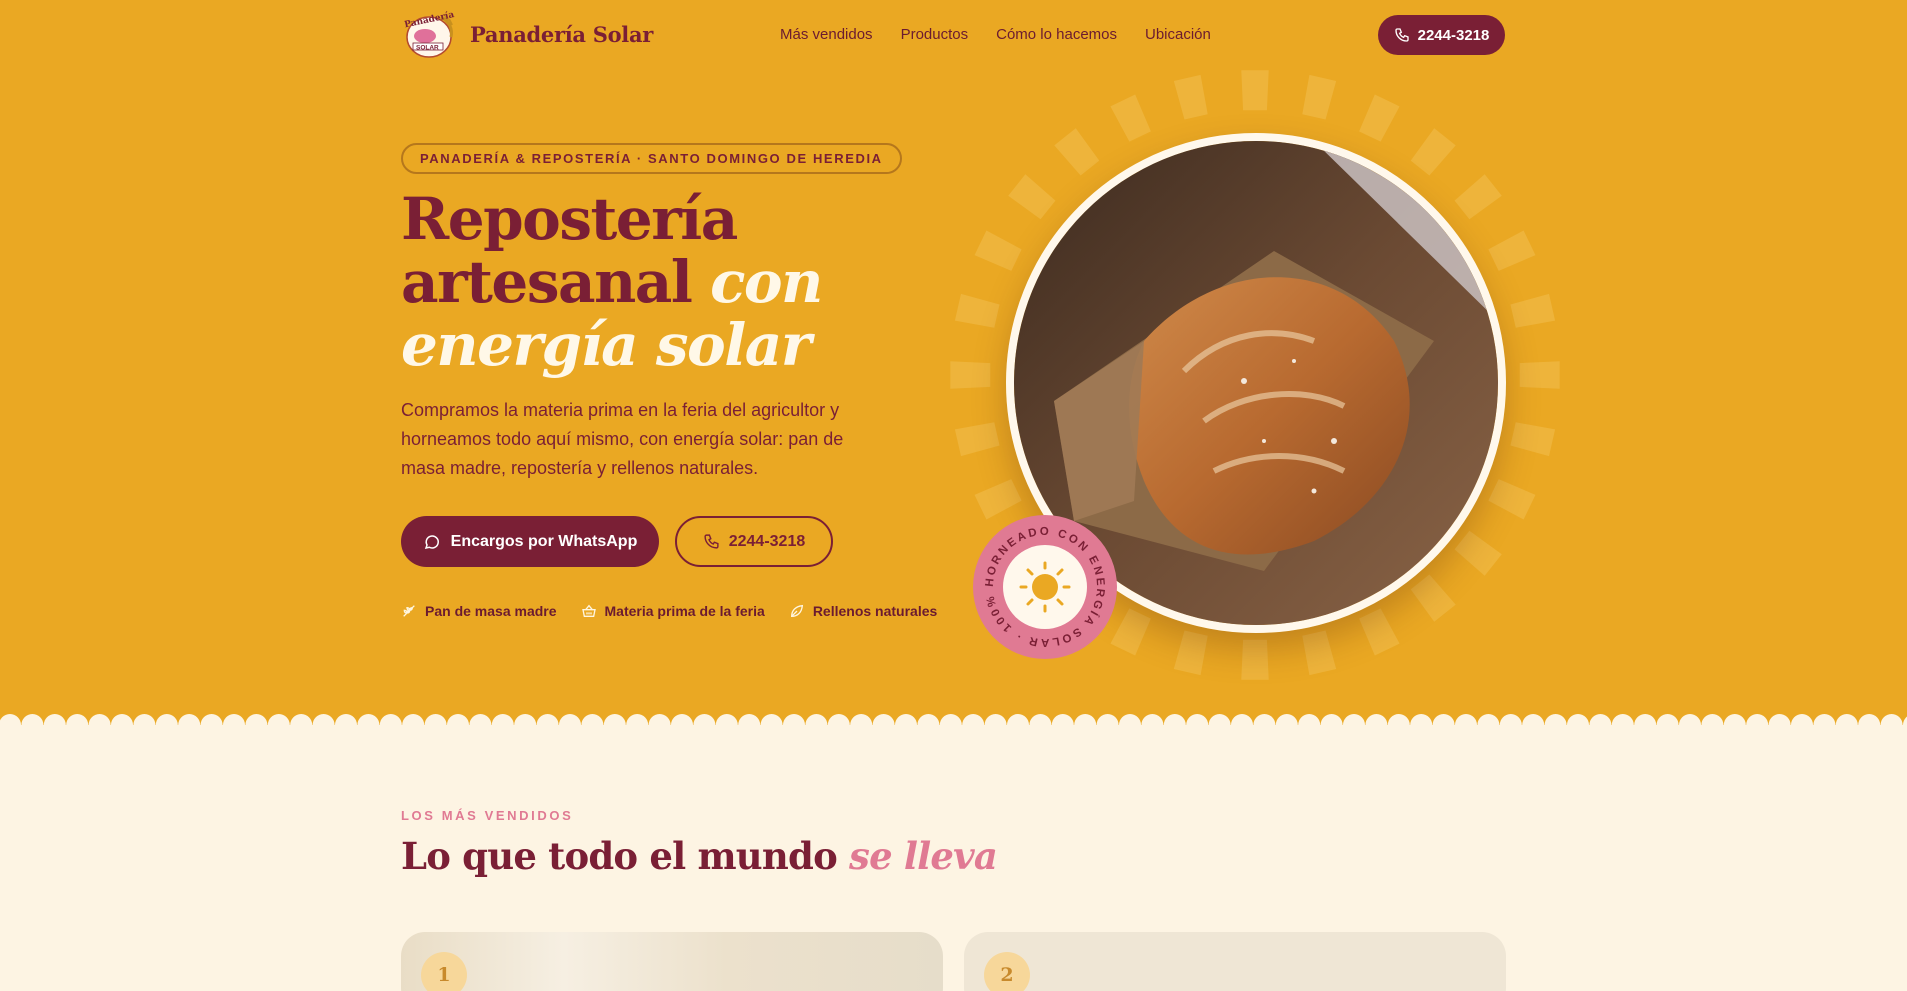 This screenshot has height=991, width=1907. What do you see at coordinates (953, 723) in the screenshot?
I see `scalloped-divider` at bounding box center [953, 723].